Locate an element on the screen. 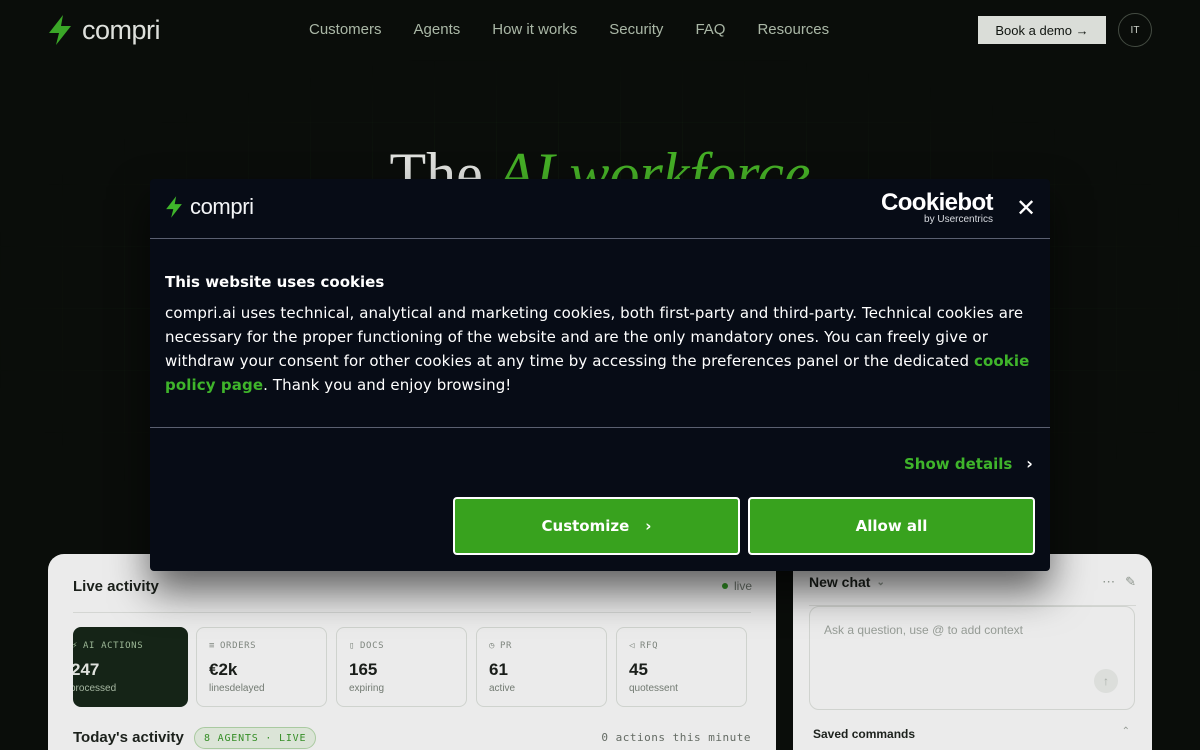 Image resolution: width=1200 pixels, height=750 pixels. cookiebot-sub-brand: by Usercentrics is located at coordinates (958, 219).